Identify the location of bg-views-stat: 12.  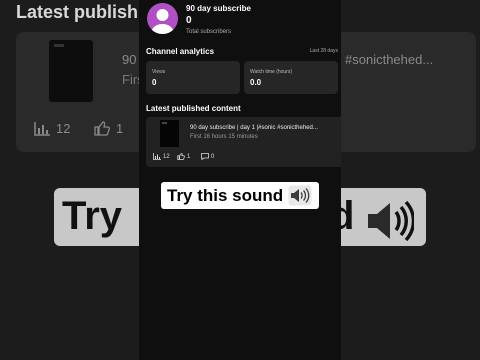
(52, 128).